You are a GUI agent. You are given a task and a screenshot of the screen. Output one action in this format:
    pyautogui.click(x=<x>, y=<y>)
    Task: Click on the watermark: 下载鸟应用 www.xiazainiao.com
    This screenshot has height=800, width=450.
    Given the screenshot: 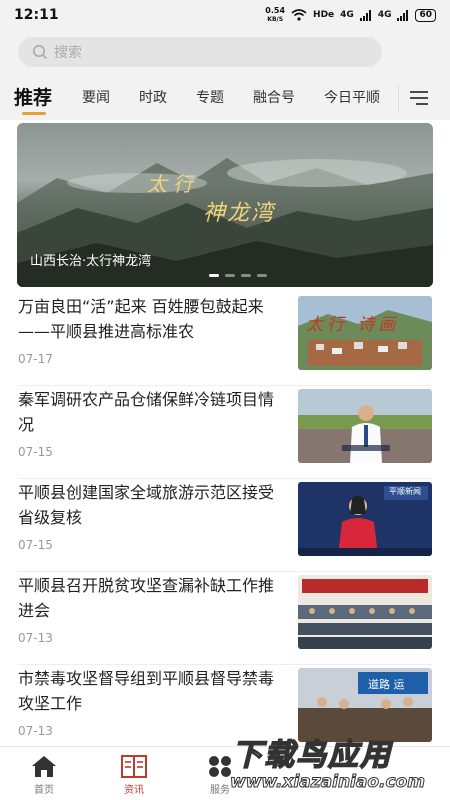 What is the action you would take?
    pyautogui.click(x=337, y=765)
    